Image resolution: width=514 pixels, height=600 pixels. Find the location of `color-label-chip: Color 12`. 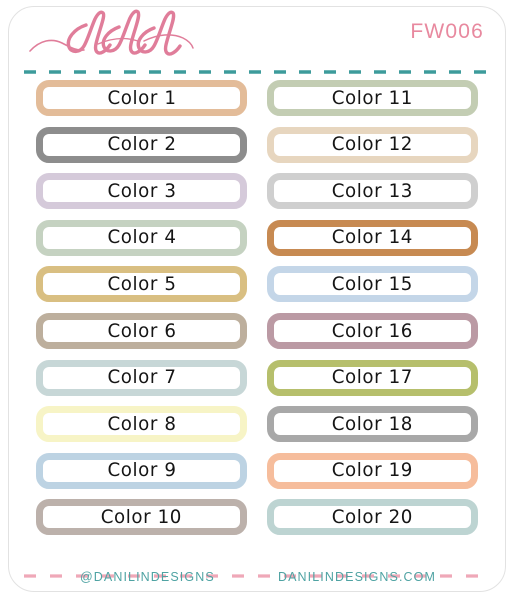

color-label-chip: Color 12 is located at coordinates (372, 144).